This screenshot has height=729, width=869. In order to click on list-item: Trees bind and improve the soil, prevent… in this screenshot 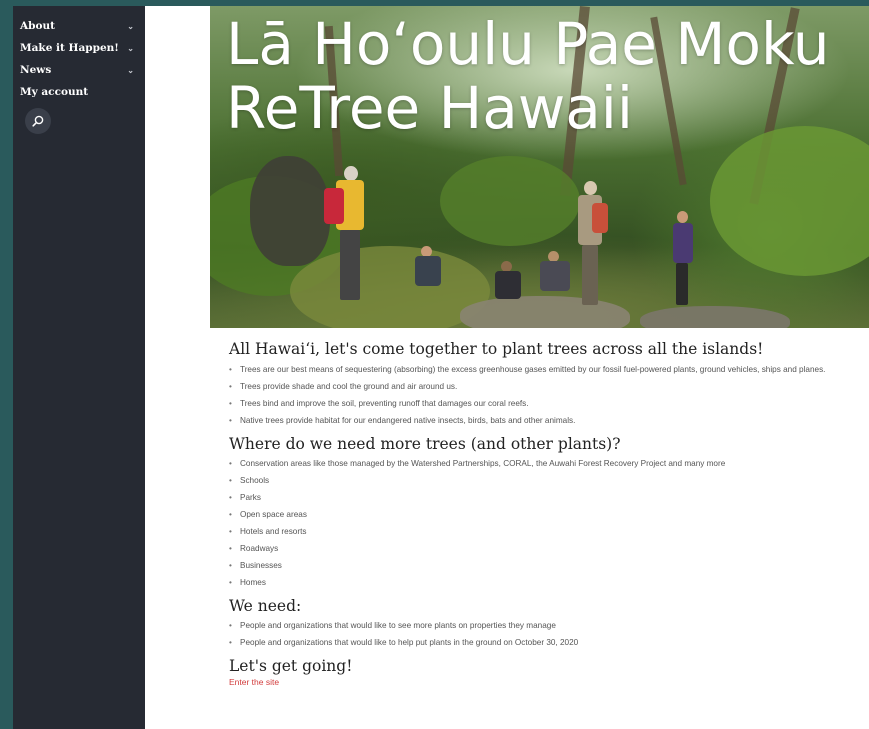, I will do `click(549, 403)`.